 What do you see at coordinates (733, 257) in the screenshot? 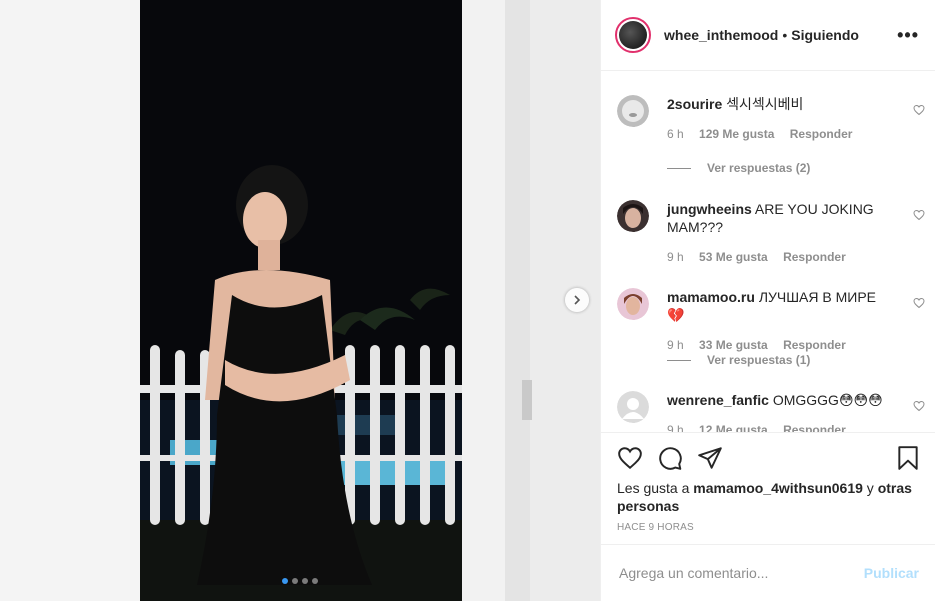
I see `comment-likes: 53 Me gusta` at bounding box center [733, 257].